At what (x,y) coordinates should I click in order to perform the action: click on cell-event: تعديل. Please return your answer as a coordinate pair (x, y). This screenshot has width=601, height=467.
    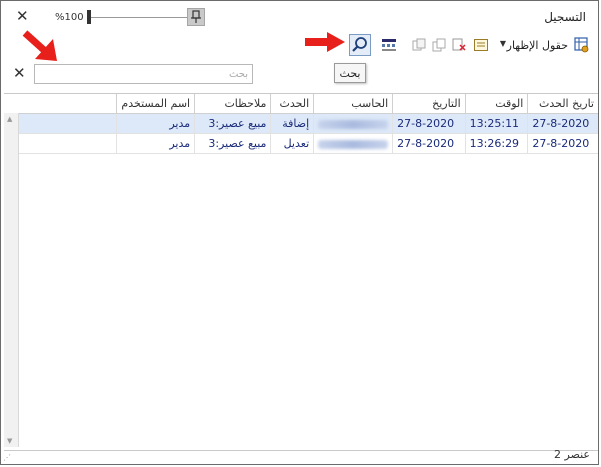
    Looking at the image, I should click on (292, 143).